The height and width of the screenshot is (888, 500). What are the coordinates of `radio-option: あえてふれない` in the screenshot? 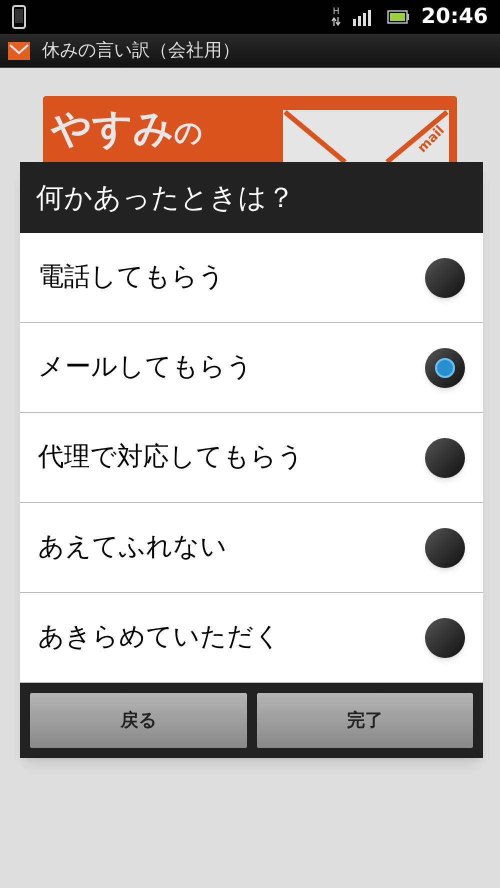 It's located at (251, 548).